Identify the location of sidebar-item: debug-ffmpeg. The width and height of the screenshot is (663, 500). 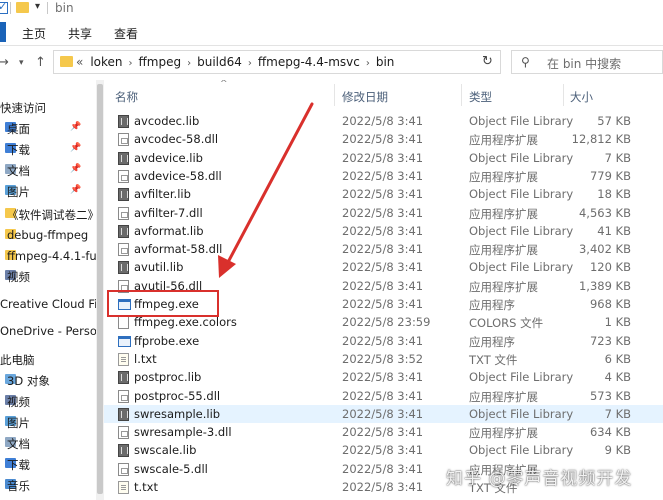
(48, 235).